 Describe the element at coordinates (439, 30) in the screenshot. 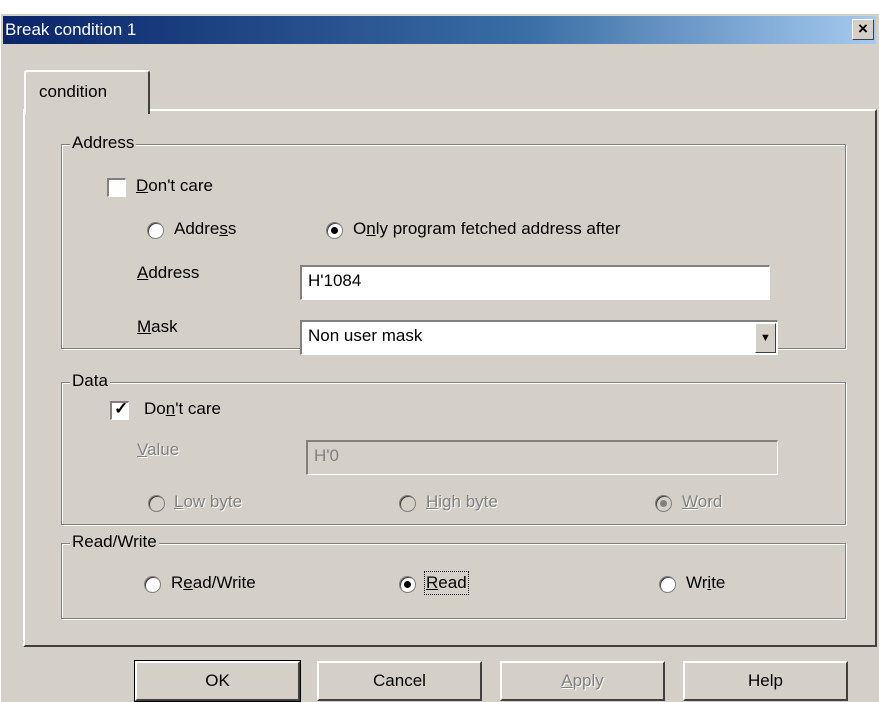

I see `title-bar: Break condition 1 ×` at that location.